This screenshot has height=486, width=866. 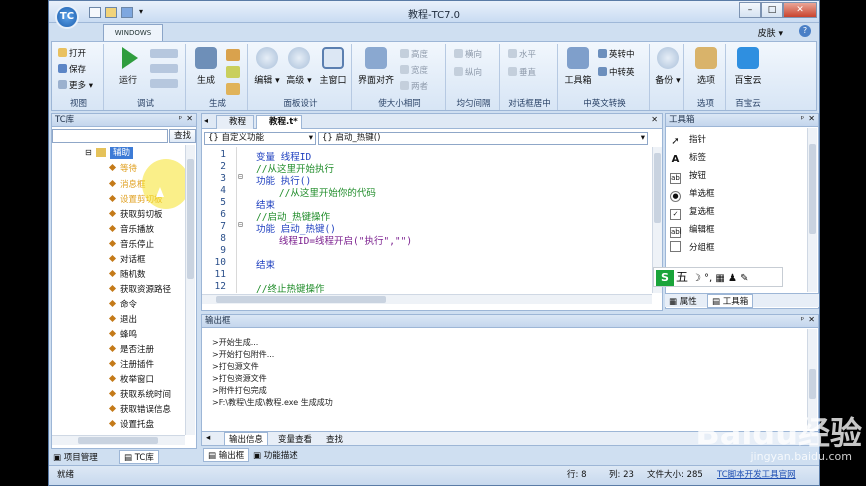 I want to click on tab-function-description: ▣ 功能描述, so click(x=275, y=455).